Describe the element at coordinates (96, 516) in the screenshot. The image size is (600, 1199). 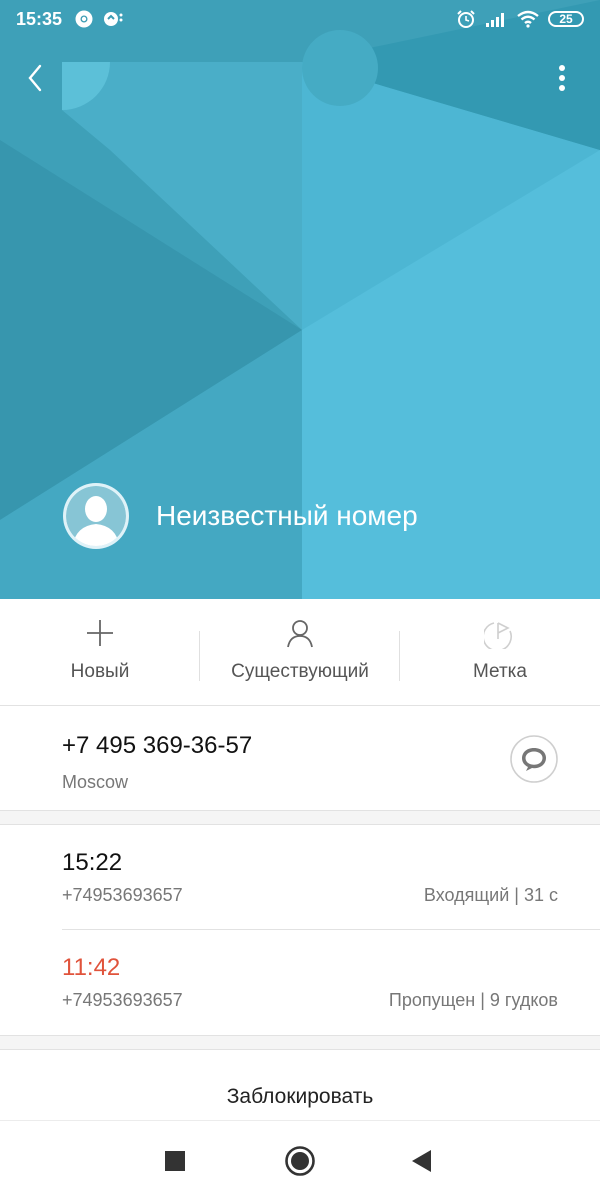
I see `avatar` at that location.